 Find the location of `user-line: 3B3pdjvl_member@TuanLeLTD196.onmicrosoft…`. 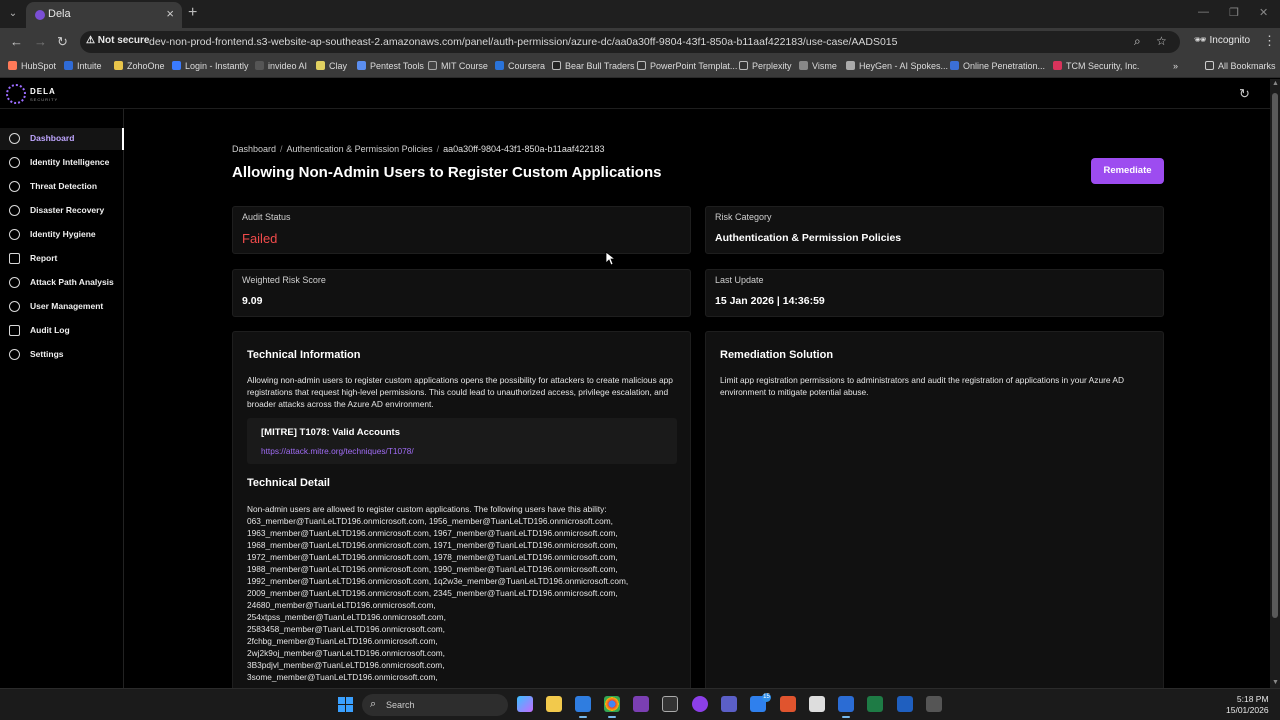

user-line: 3B3pdjvl_member@TuanLeLTD196.onmicrosoft… is located at coordinates (346, 665).